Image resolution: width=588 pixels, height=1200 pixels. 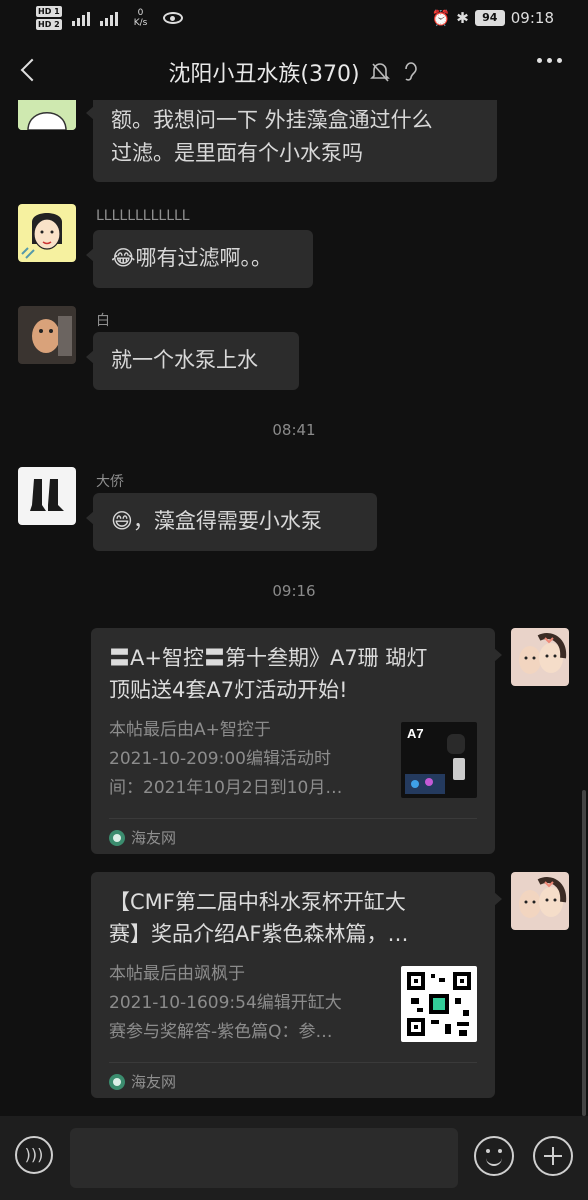 I want to click on status-bar: HD 1 HD 2 0 K/s ⏰ ✱ 94 09:18, so click(x=294, y=20).